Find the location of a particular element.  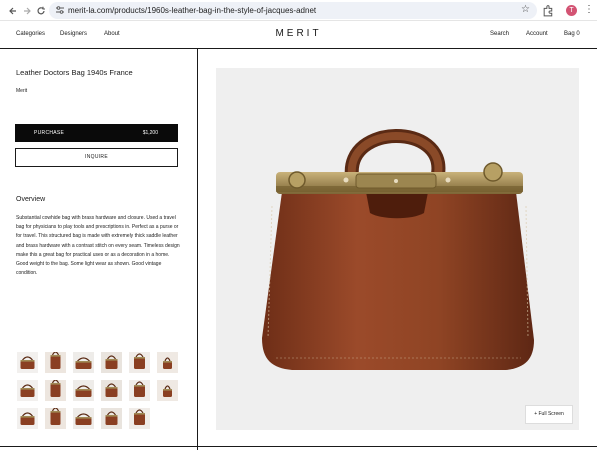

reload-icon is located at coordinates (40, 10).